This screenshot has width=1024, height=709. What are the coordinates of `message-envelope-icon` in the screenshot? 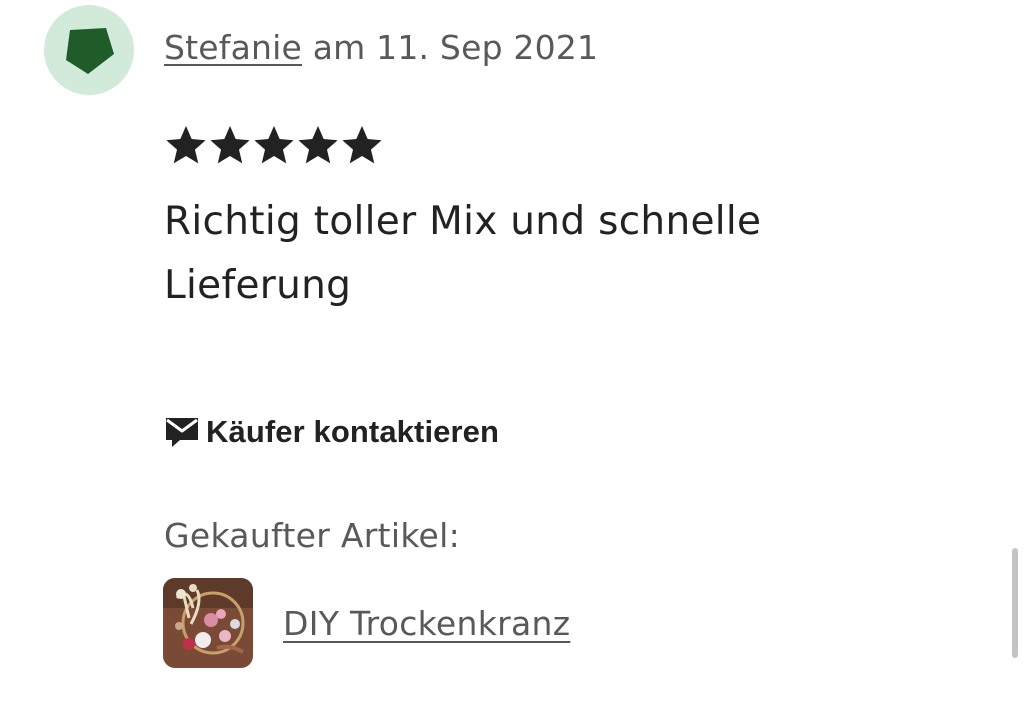 It's located at (182, 432).